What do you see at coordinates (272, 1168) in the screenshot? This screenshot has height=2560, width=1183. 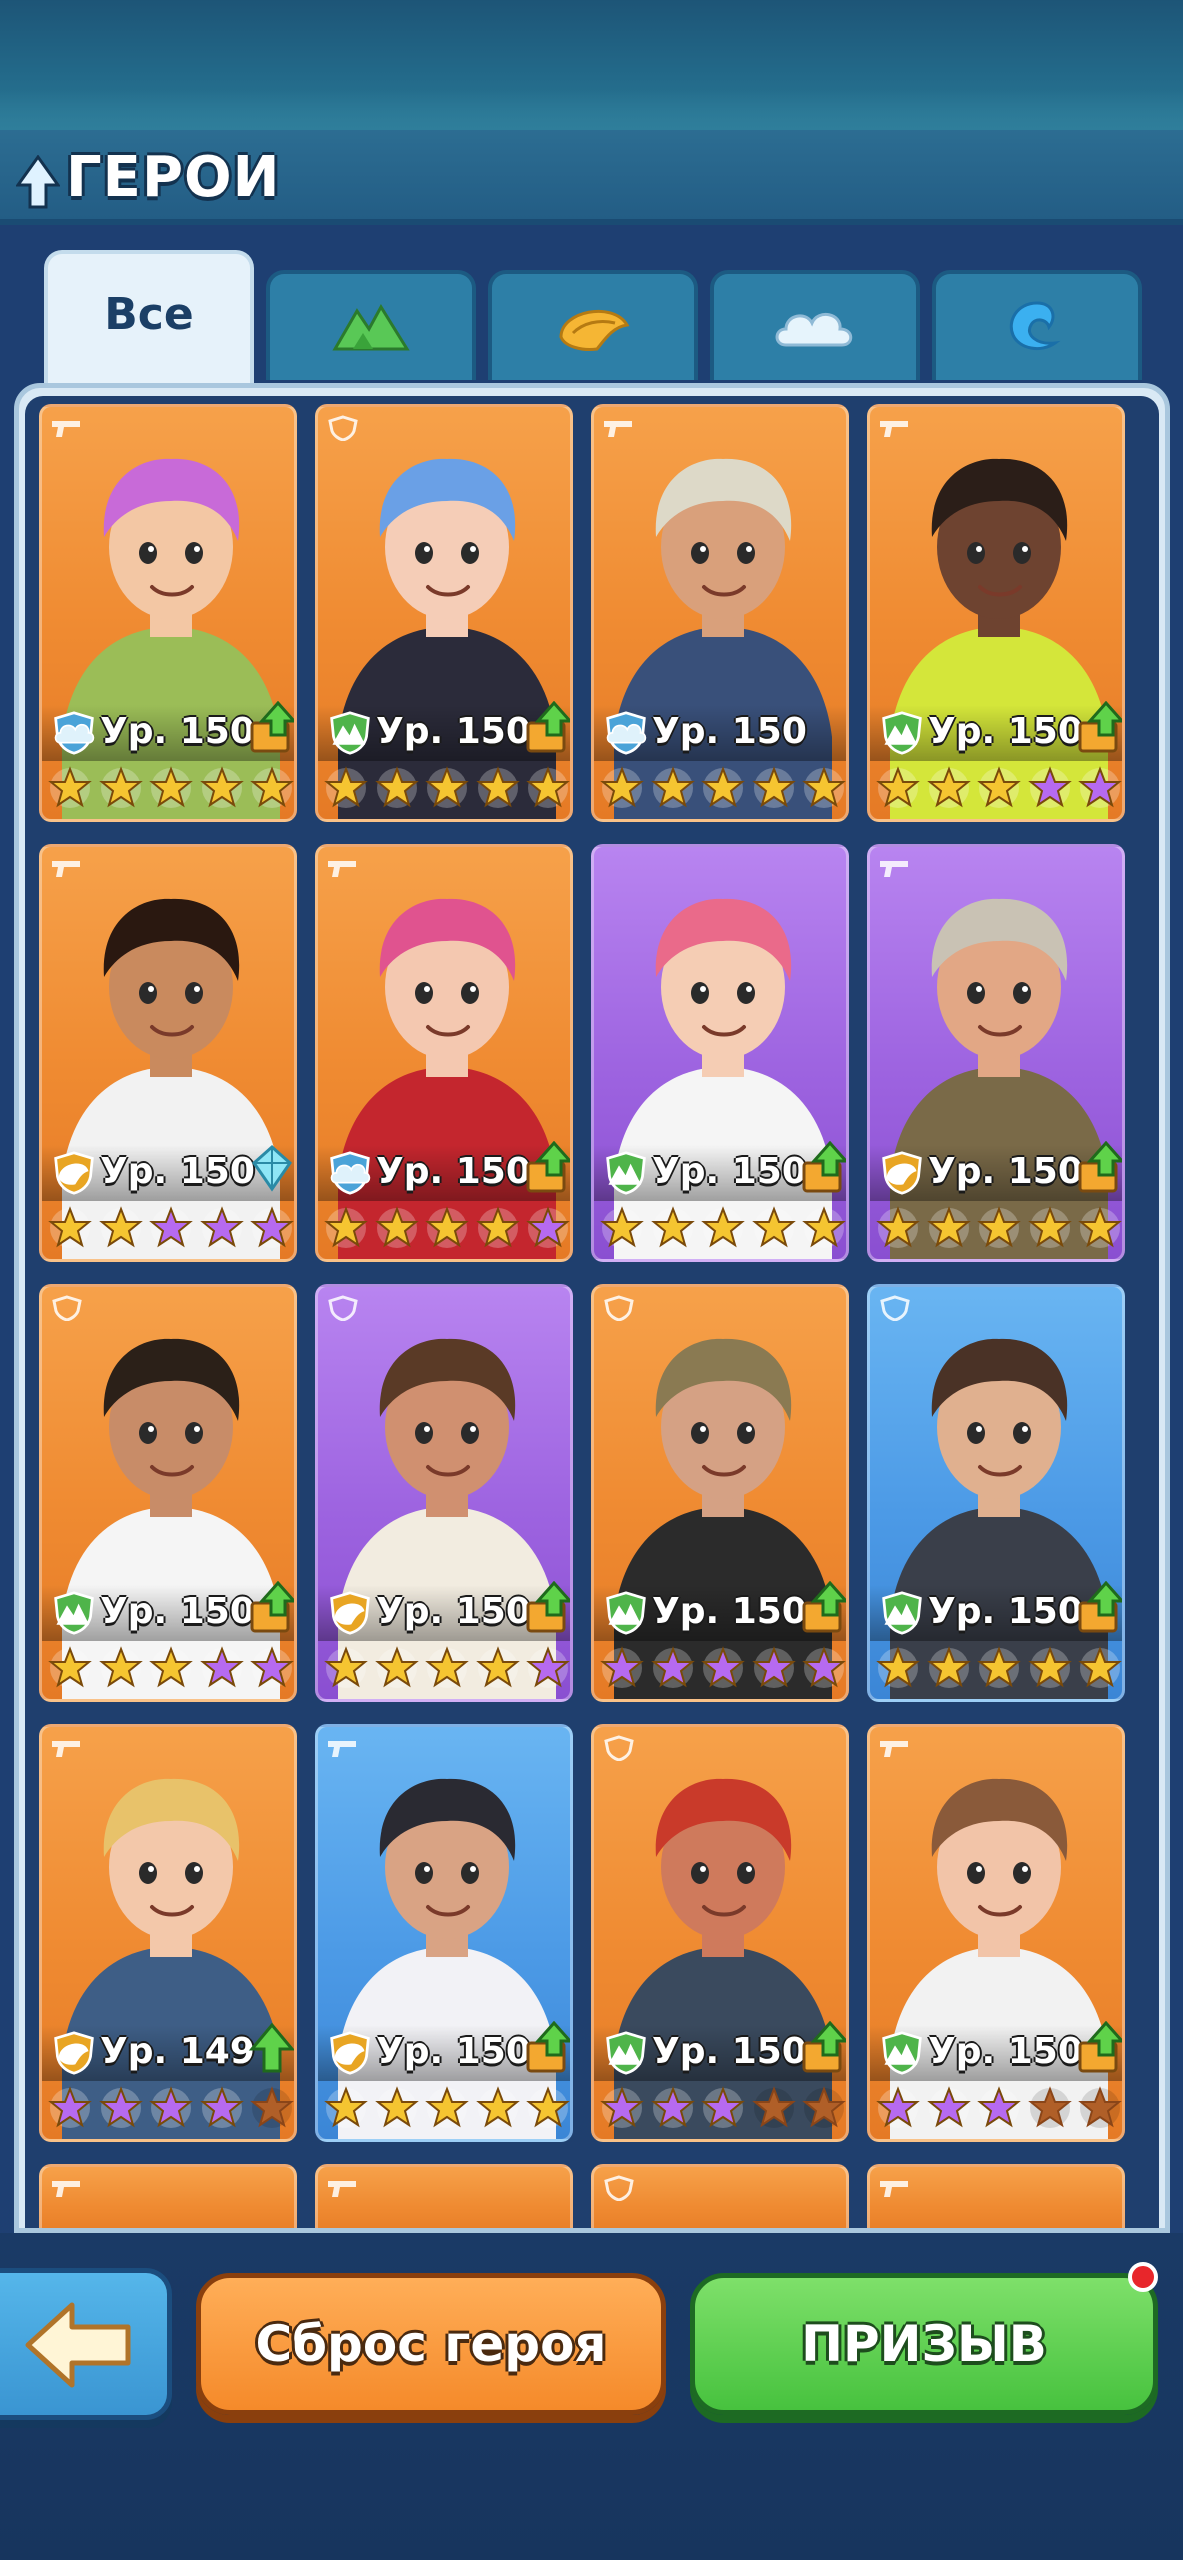 I see `gem-upgrade-icon` at bounding box center [272, 1168].